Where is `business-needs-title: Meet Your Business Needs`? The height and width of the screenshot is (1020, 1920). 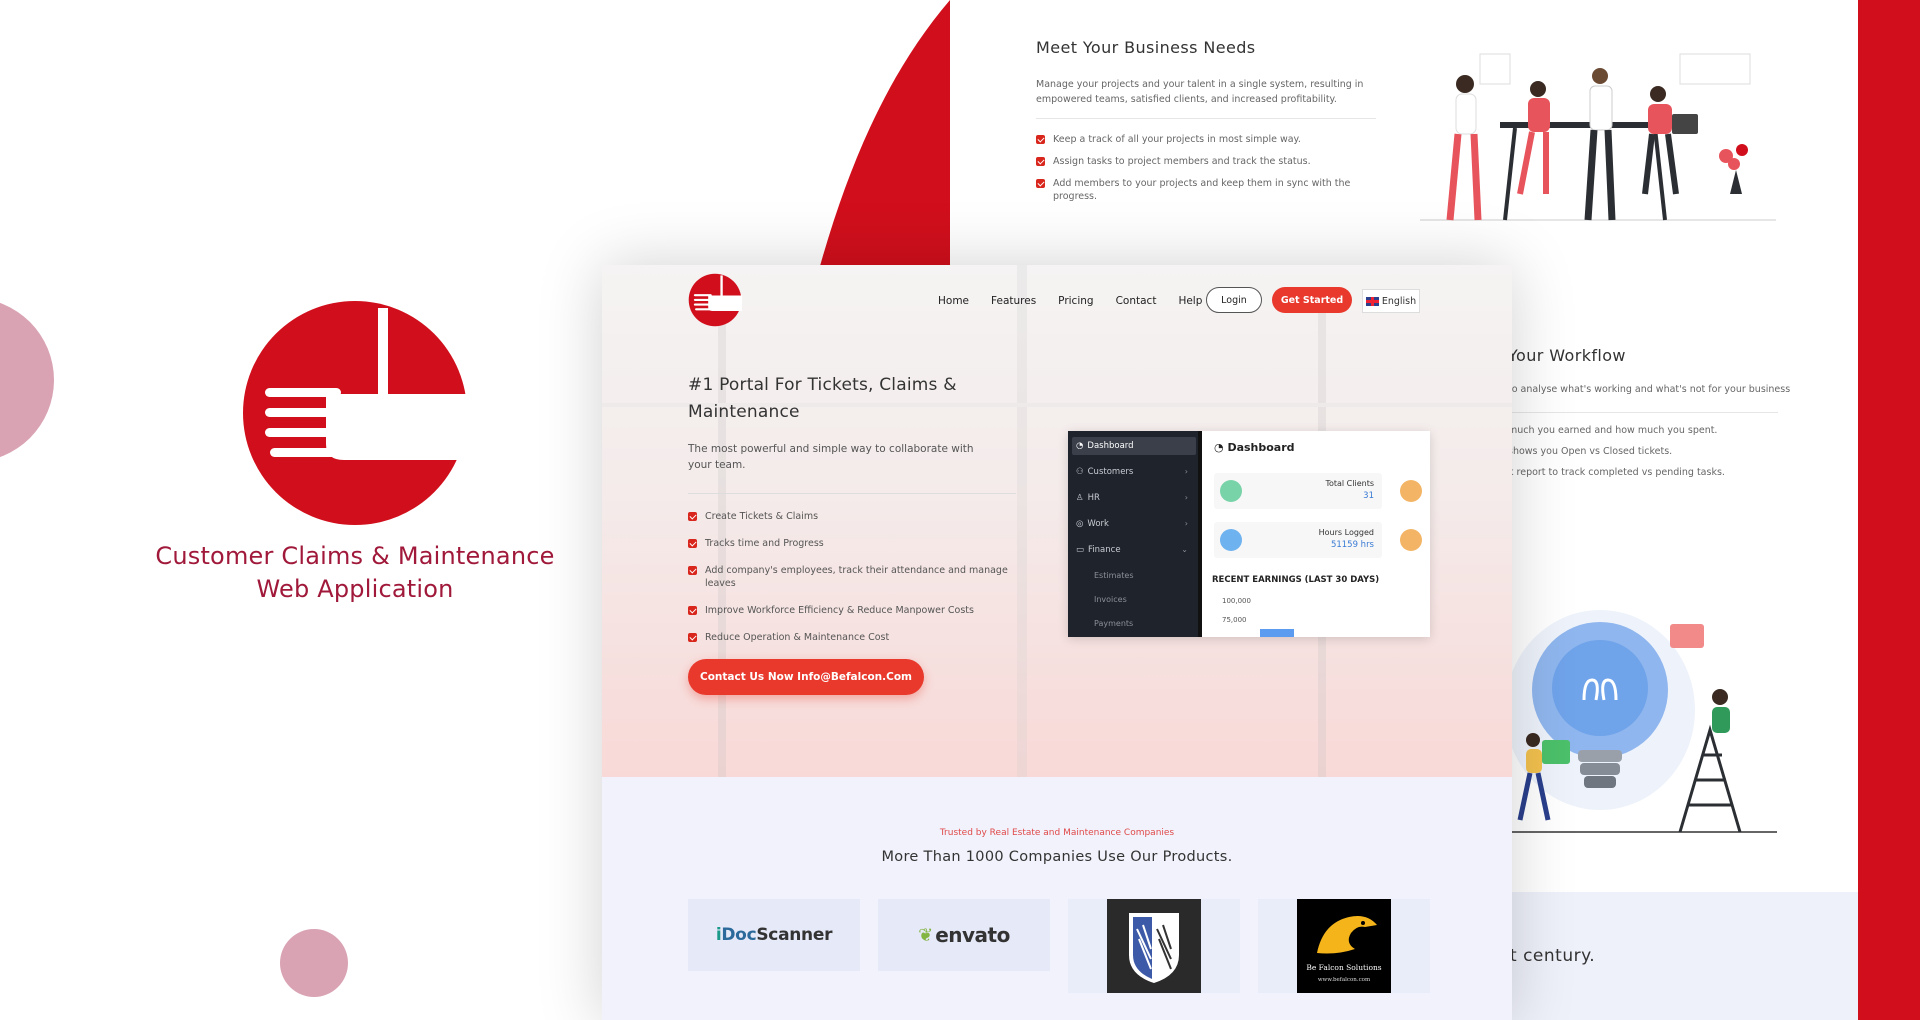
business-needs-title: Meet Your Business Needs is located at coordinates (1146, 47).